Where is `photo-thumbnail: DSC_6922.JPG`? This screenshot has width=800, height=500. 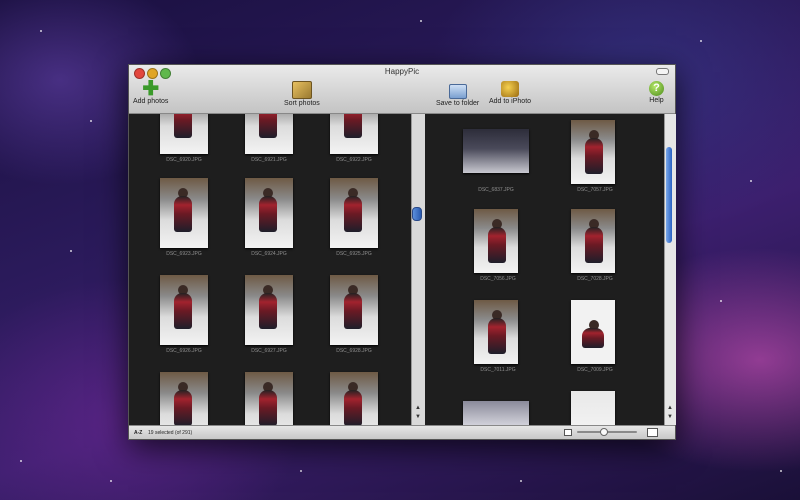 photo-thumbnail: DSC_6922.JPG is located at coordinates (354, 138).